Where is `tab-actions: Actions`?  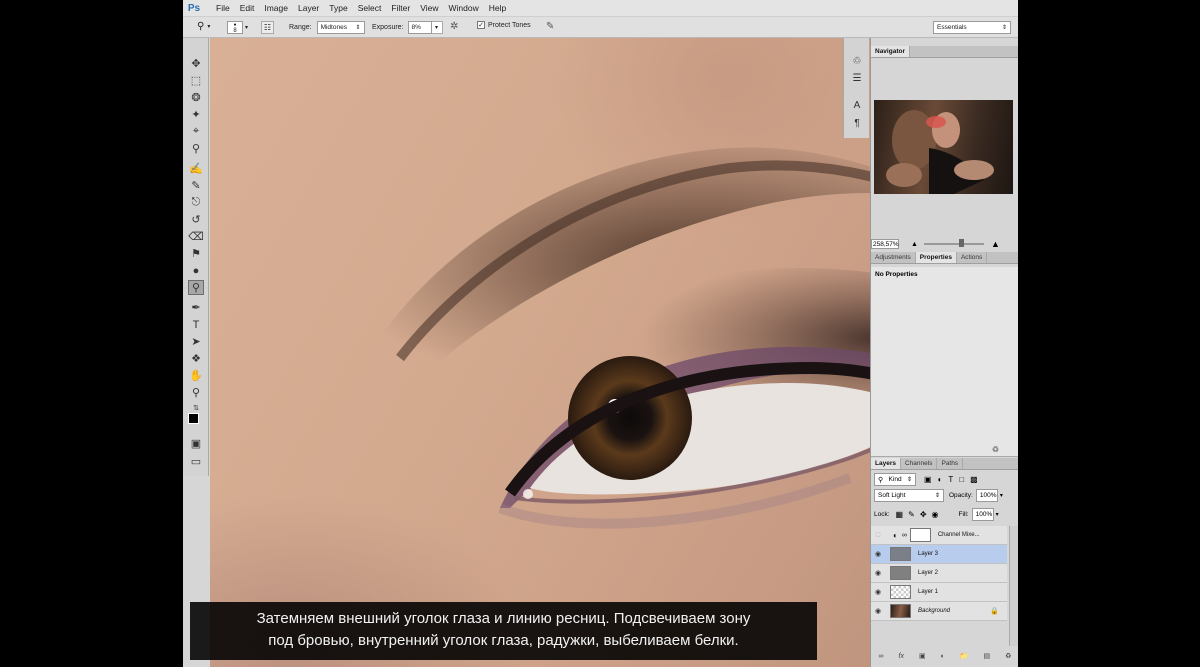
tab-actions: Actions is located at coordinates (972, 257).